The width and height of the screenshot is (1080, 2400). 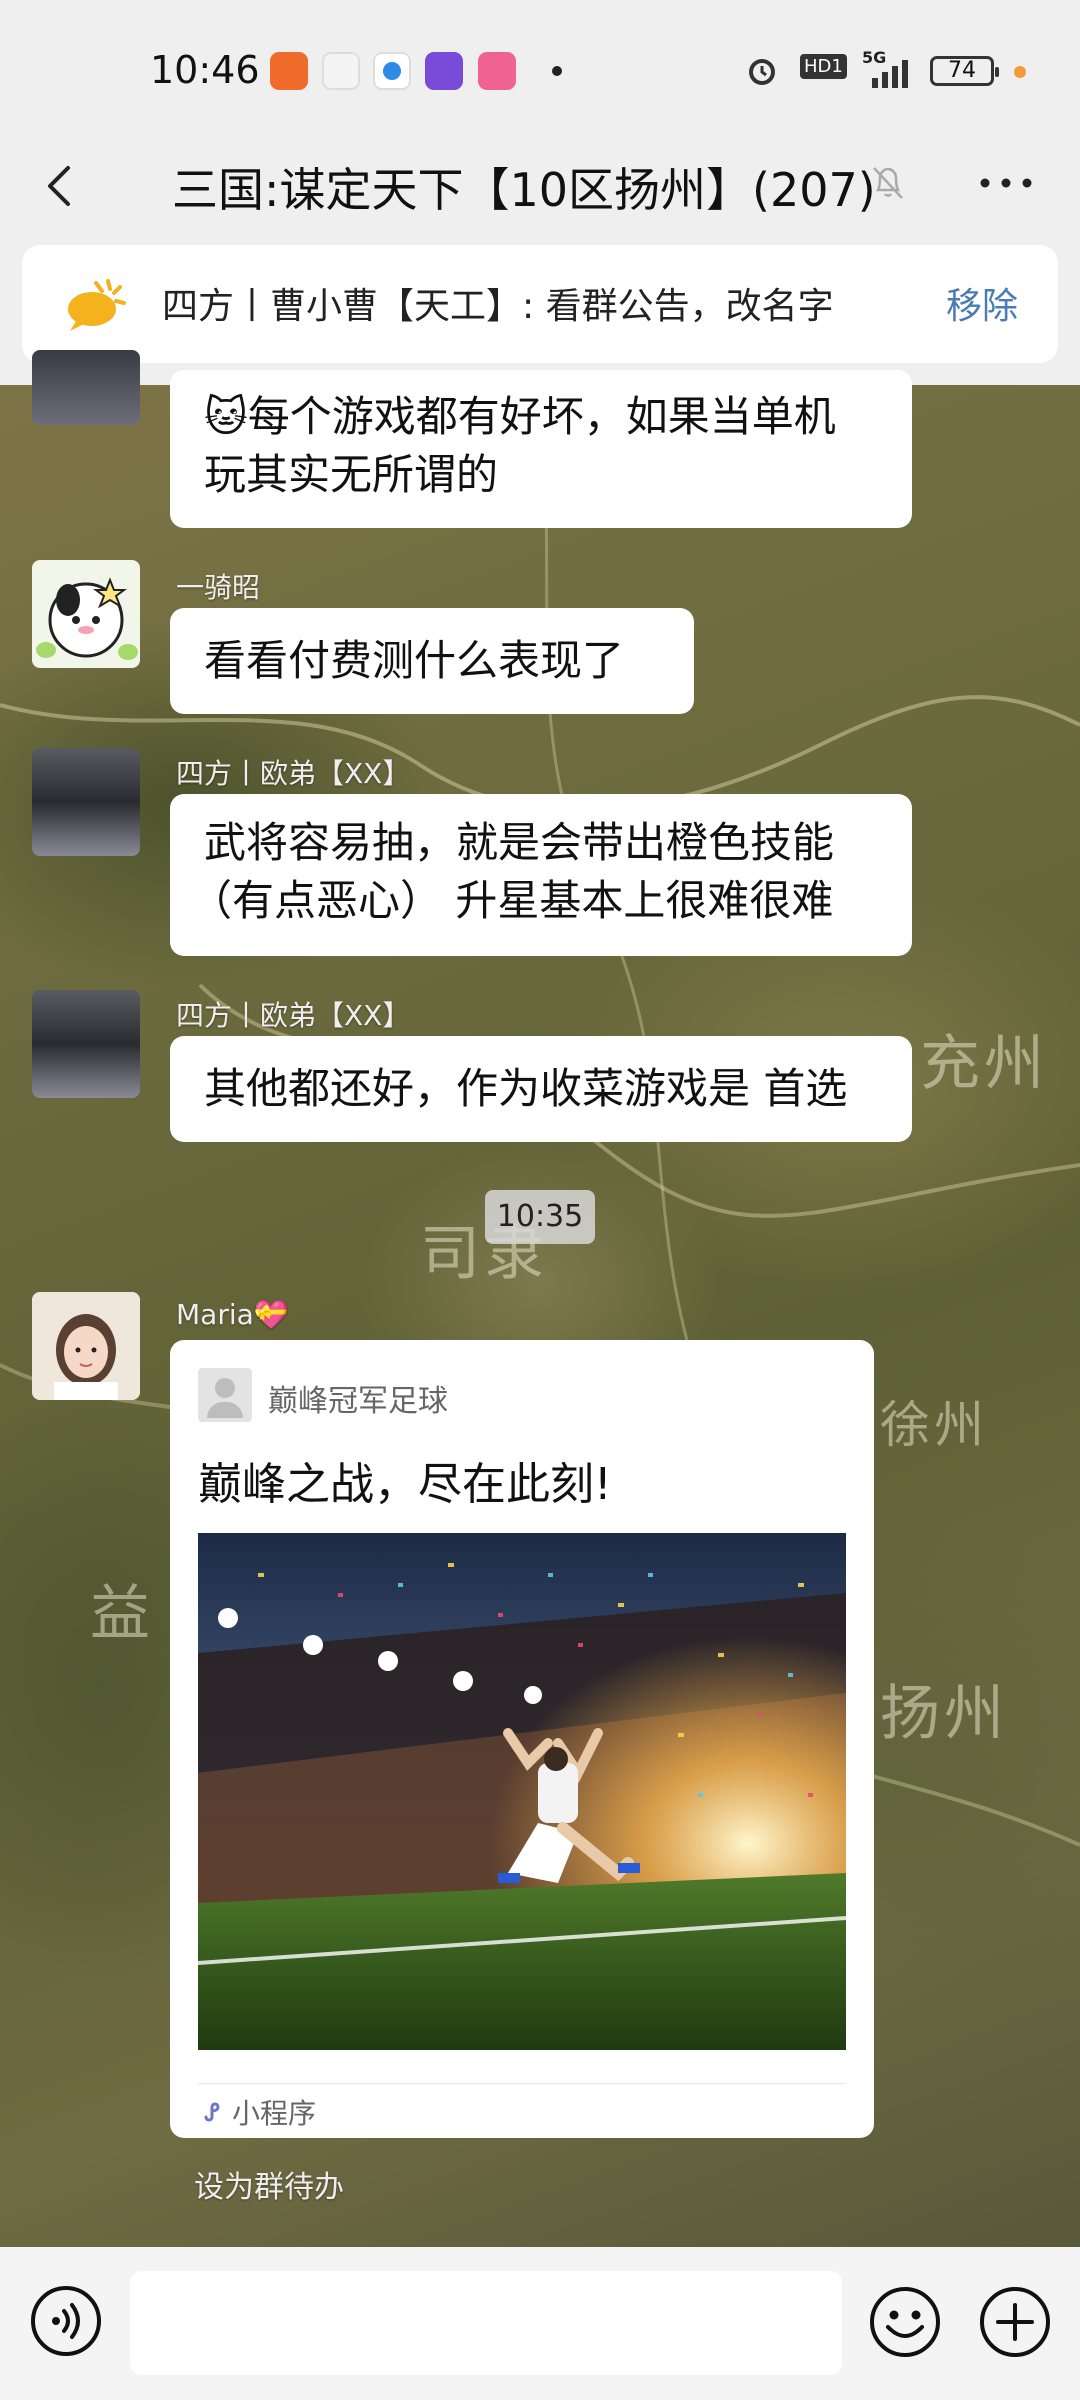 What do you see at coordinates (905, 2322) in the screenshot?
I see `emoji-icon` at bounding box center [905, 2322].